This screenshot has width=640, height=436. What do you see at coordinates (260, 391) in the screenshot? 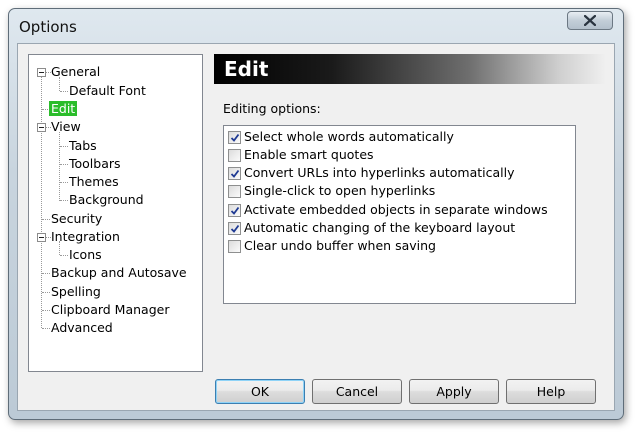
I see `ok-button: OK` at bounding box center [260, 391].